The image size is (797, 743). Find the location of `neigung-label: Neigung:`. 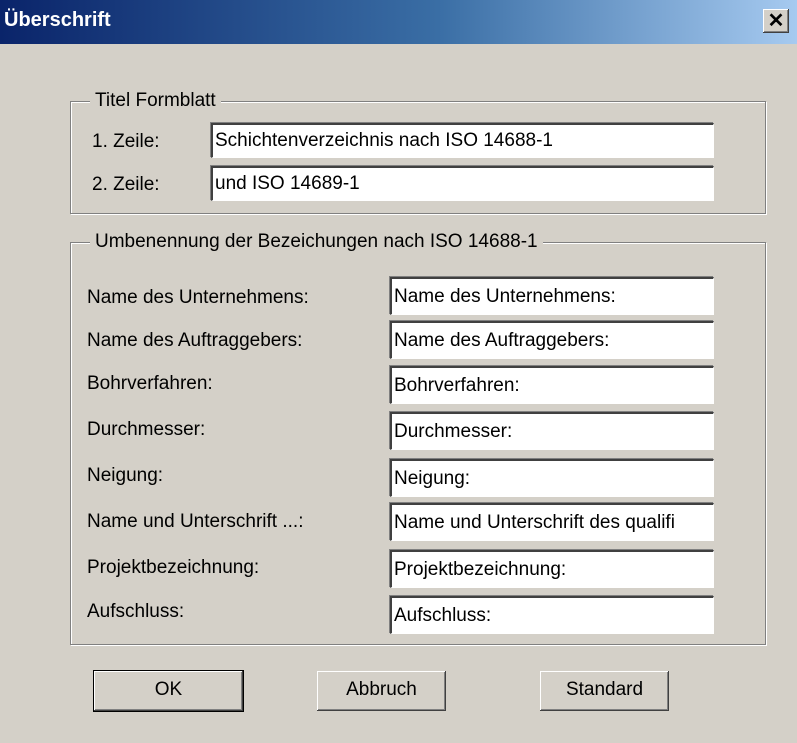

neigung-label: Neigung: is located at coordinates (125, 475).